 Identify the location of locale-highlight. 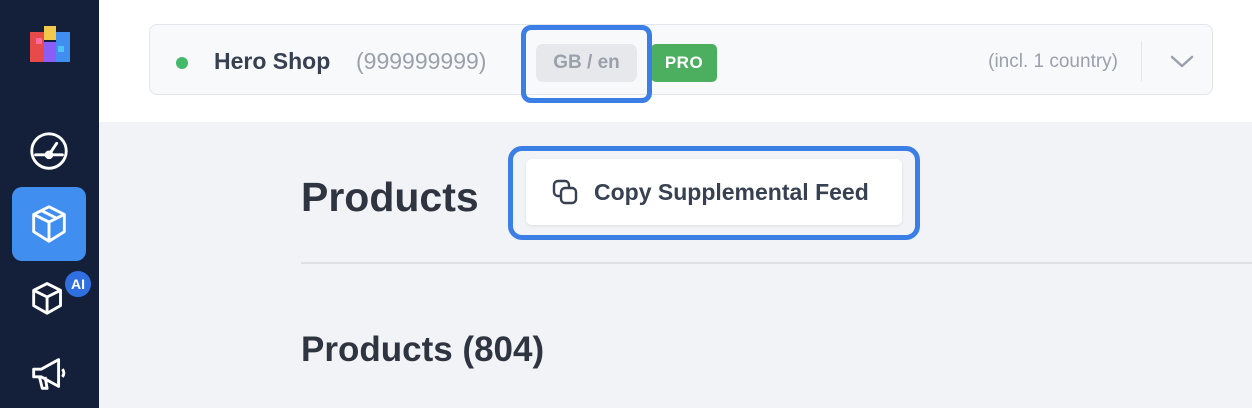
(586, 64).